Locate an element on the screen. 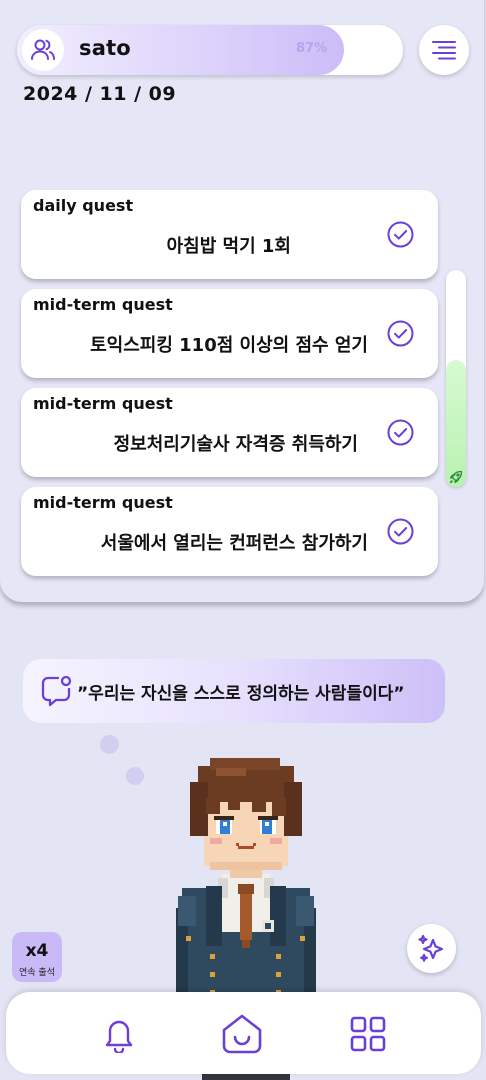 The height and width of the screenshot is (1080, 486). sparkle-icon is located at coordinates (430, 948).